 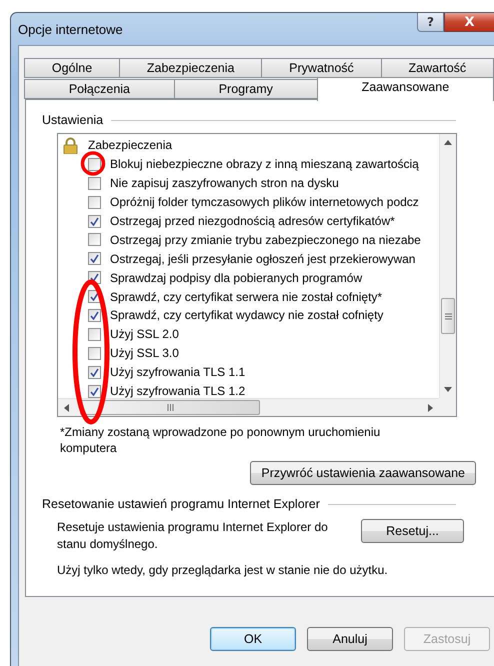 What do you see at coordinates (181, 504) in the screenshot?
I see `group-label: Resetowanie ustawień programu Internet Explorer` at bounding box center [181, 504].